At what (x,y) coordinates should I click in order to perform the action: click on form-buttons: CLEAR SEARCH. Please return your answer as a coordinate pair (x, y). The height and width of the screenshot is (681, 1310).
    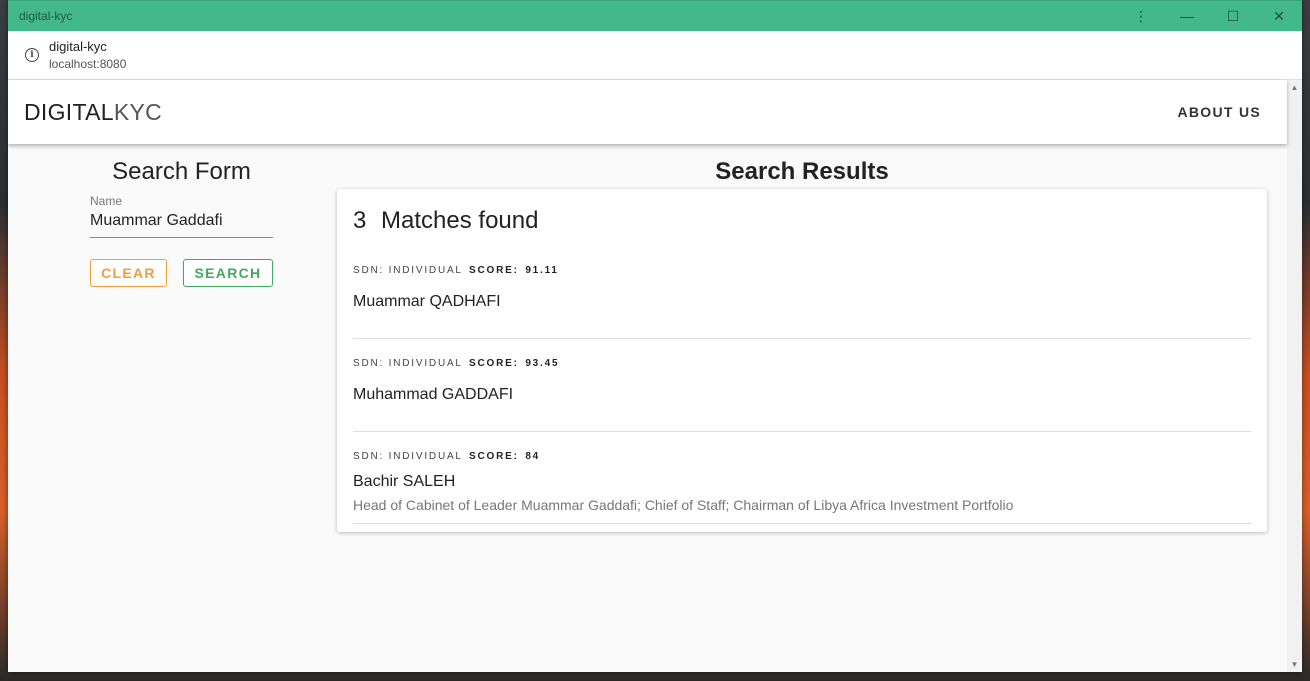
    Looking at the image, I should click on (181, 273).